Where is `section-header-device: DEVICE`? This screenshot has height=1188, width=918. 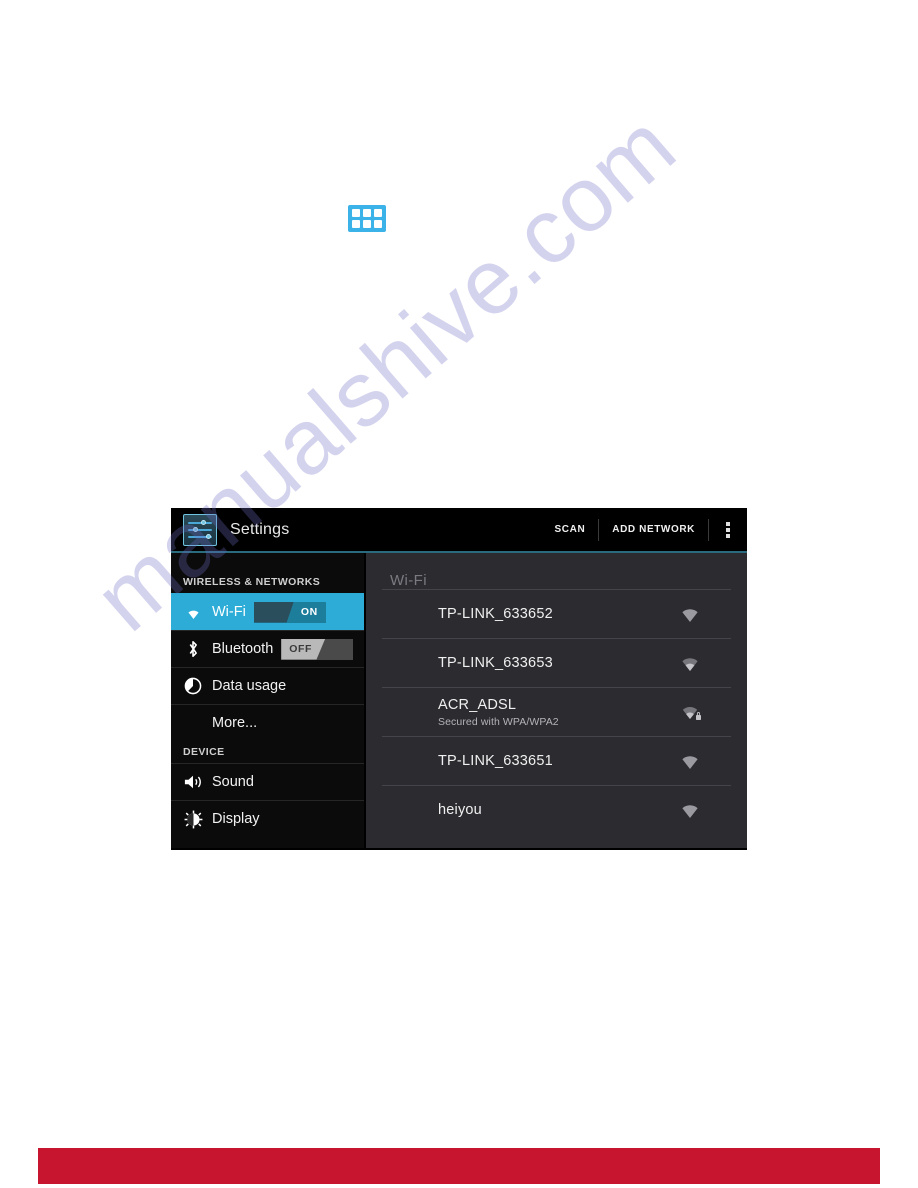 section-header-device: DEVICE is located at coordinates (204, 752).